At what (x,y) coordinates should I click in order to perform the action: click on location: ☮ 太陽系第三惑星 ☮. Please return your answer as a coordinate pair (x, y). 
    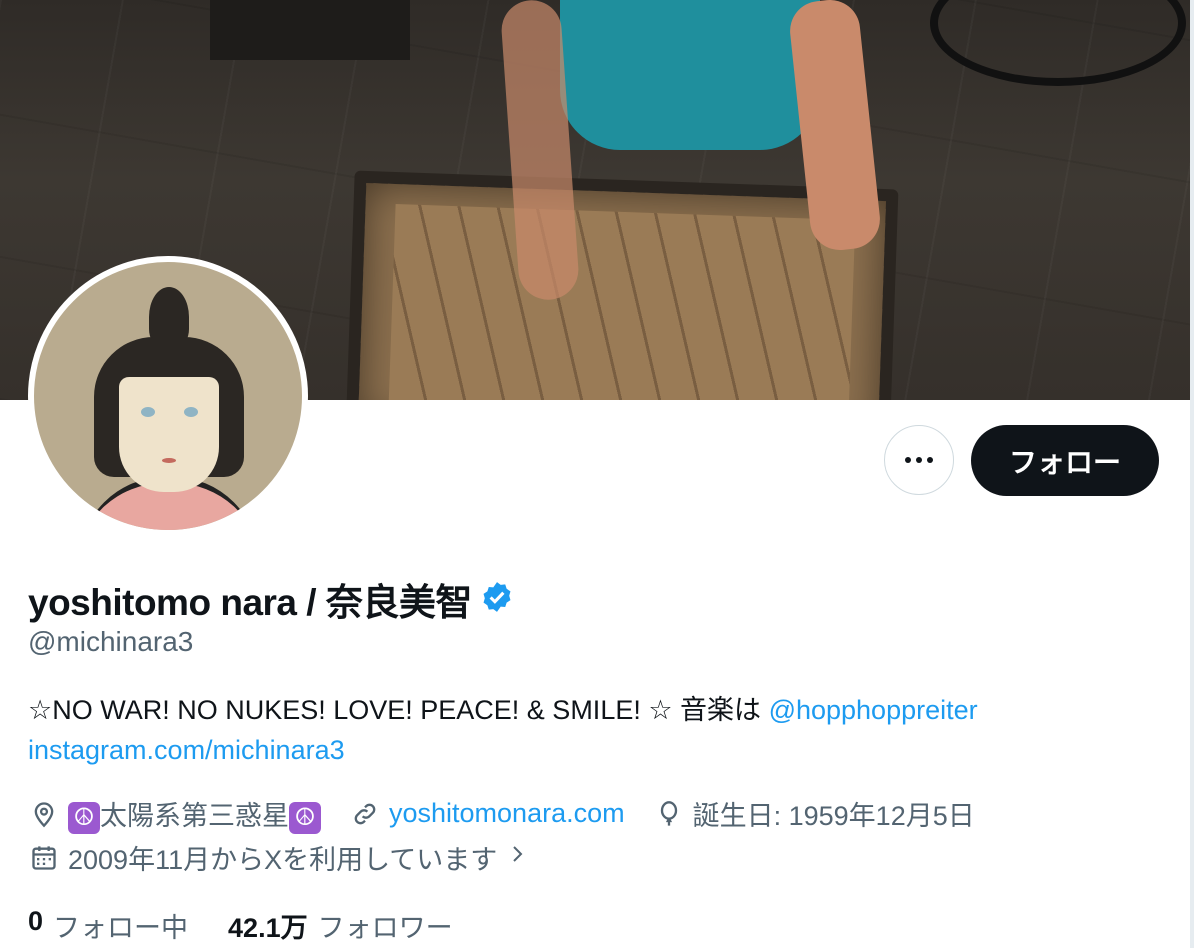
    Looking at the image, I should click on (174, 814).